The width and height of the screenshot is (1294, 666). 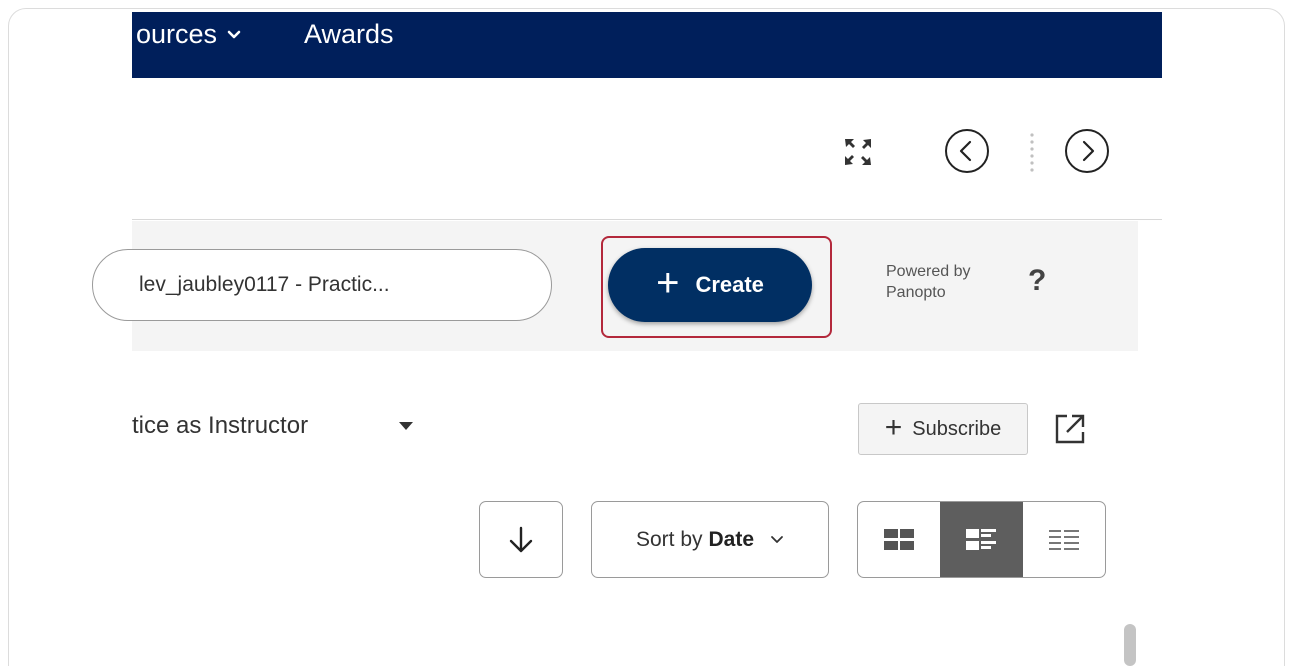 What do you see at coordinates (916, 292) in the screenshot?
I see `panopto-brand-text: Panopto` at bounding box center [916, 292].